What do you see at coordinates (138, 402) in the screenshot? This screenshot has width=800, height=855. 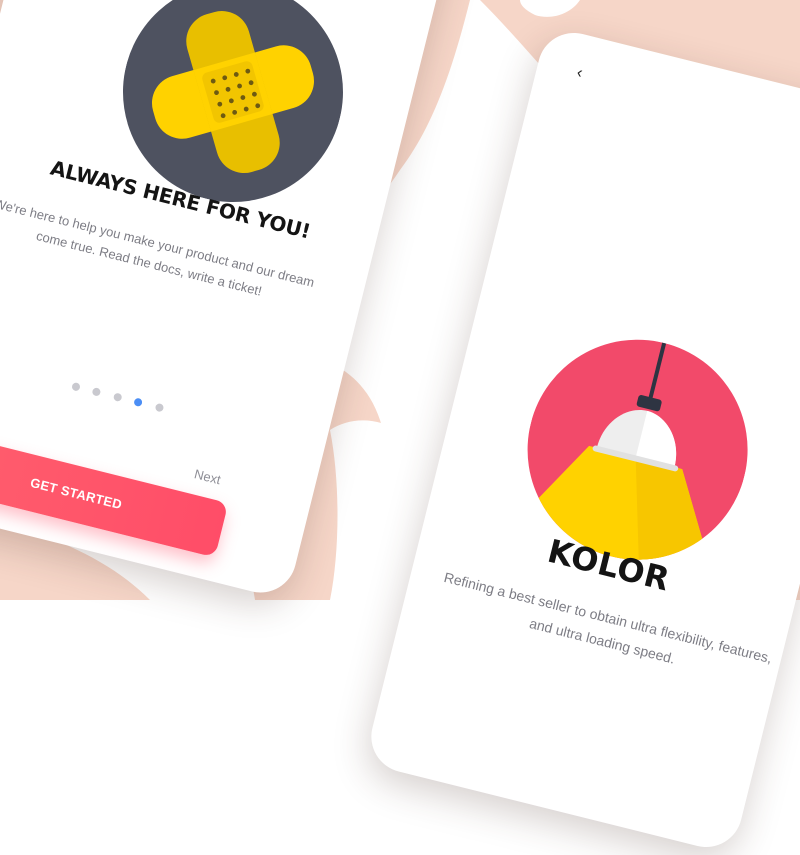 I see `pagination-dot-active` at bounding box center [138, 402].